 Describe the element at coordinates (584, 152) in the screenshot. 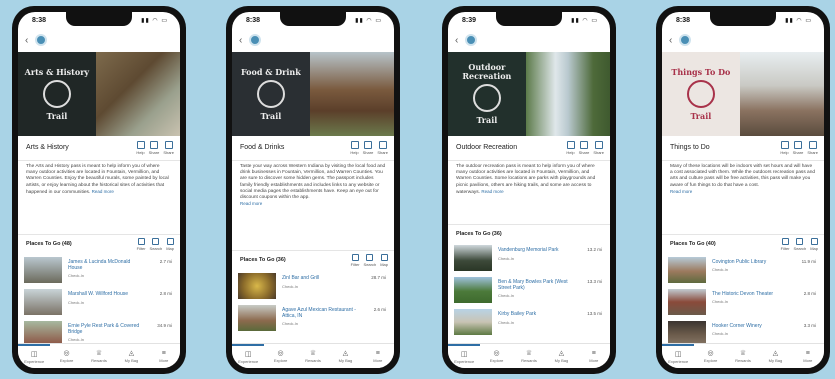

I see `share-label: Share` at that location.